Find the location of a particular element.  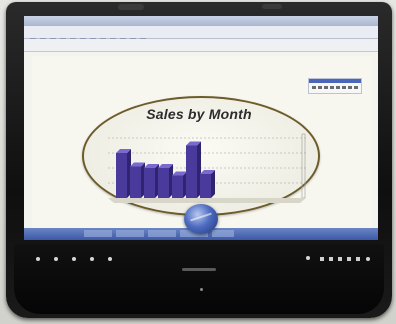

chart-bars is located at coordinates (165, 169).